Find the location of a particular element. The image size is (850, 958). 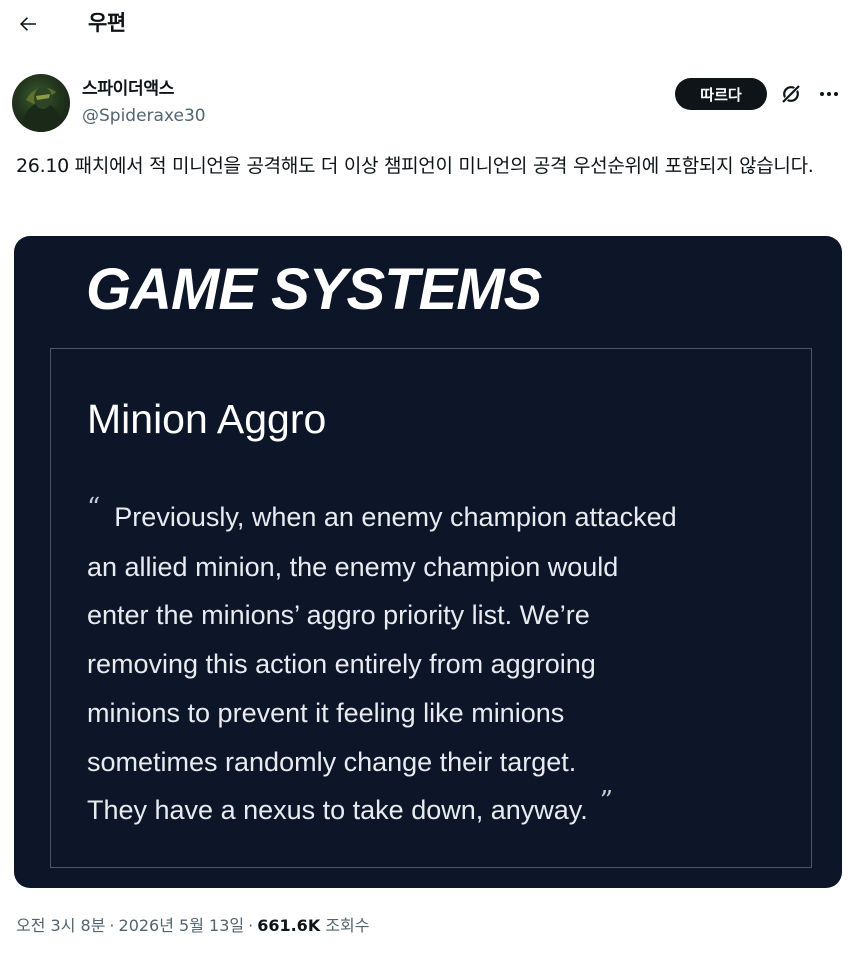

grok-icon is located at coordinates (791, 94).